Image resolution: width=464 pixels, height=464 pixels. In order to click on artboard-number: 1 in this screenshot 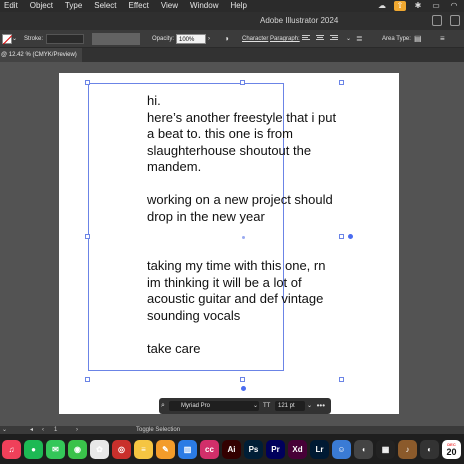, I will do `click(55, 430)`.